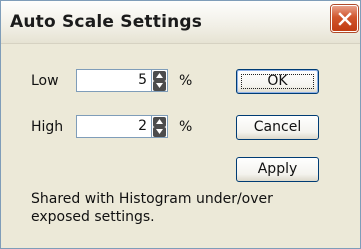 This screenshot has height=249, width=361. What do you see at coordinates (186, 127) in the screenshot?
I see `high-unit-label: %` at bounding box center [186, 127].